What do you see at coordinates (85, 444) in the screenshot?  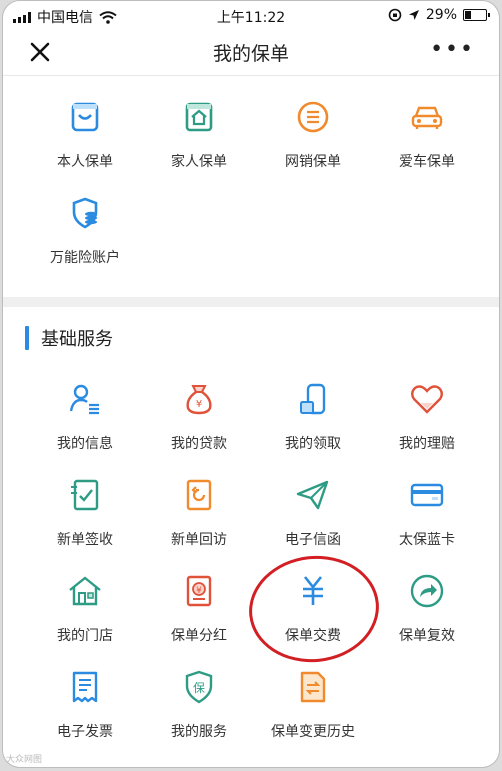 I see `service-label: 我的信息` at bounding box center [85, 444].